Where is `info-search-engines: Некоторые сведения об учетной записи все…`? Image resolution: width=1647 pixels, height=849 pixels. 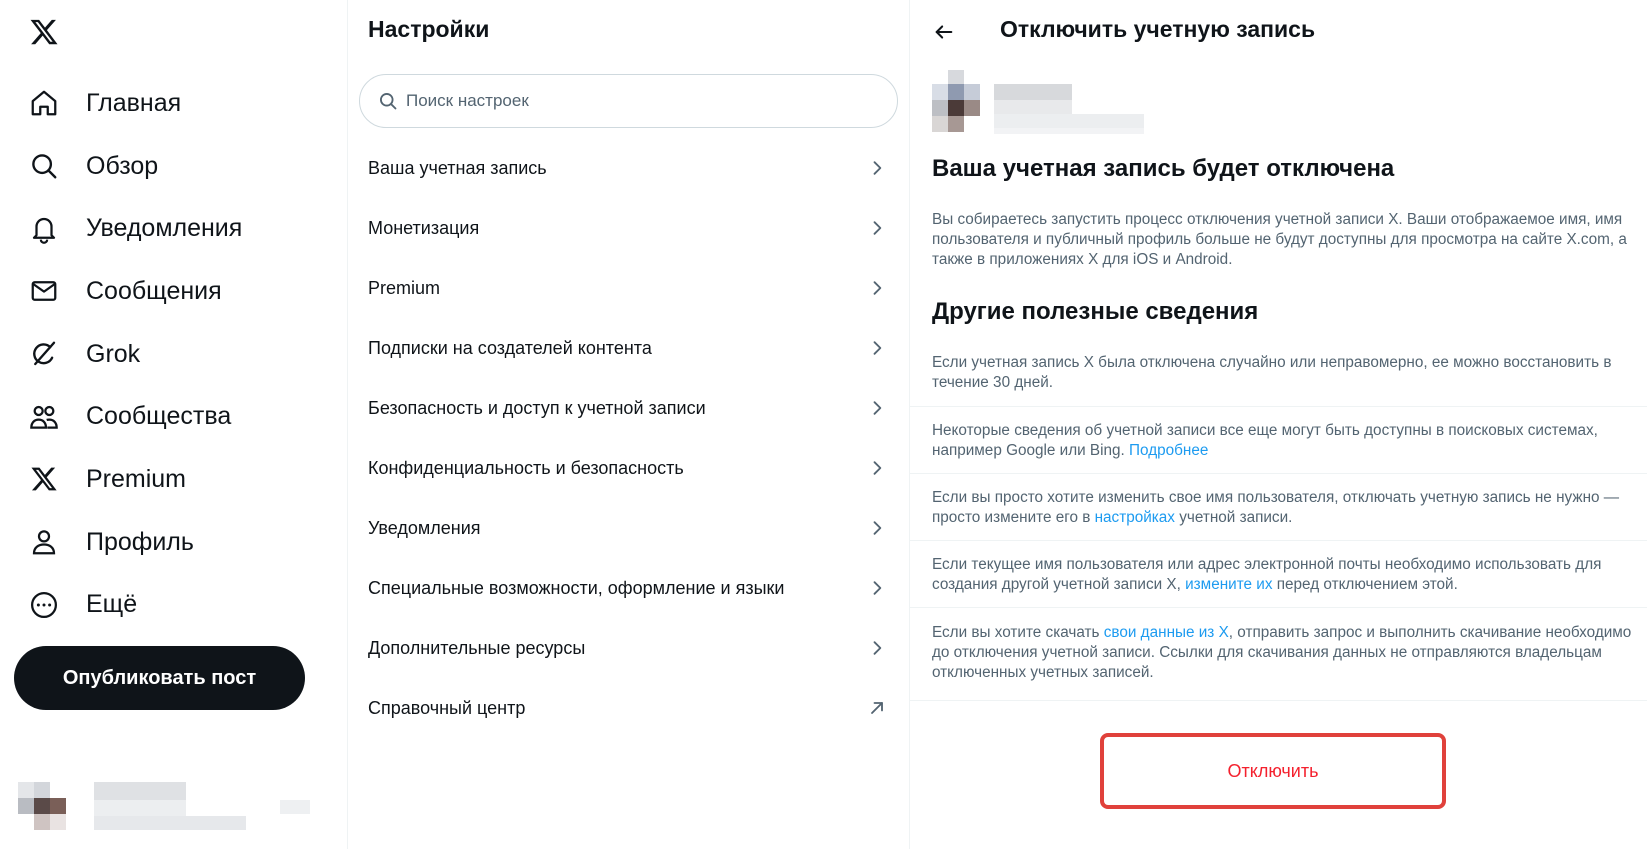
info-search-engines: Некоторые сведения об учетной записи все… is located at coordinates (1284, 441).